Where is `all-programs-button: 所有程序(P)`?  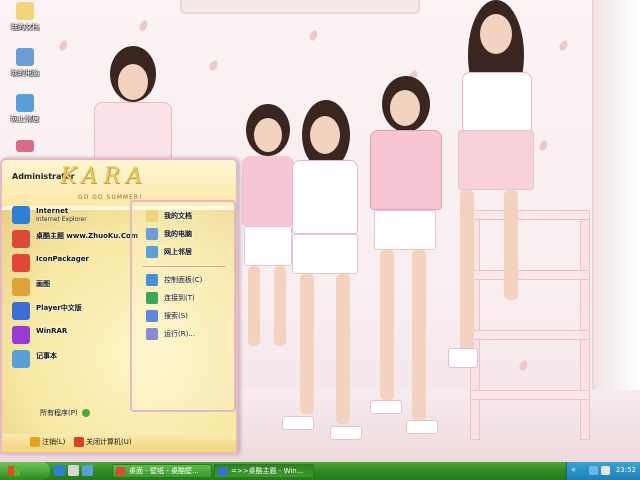
all-programs-button: 所有程序(P) is located at coordinates (65, 413).